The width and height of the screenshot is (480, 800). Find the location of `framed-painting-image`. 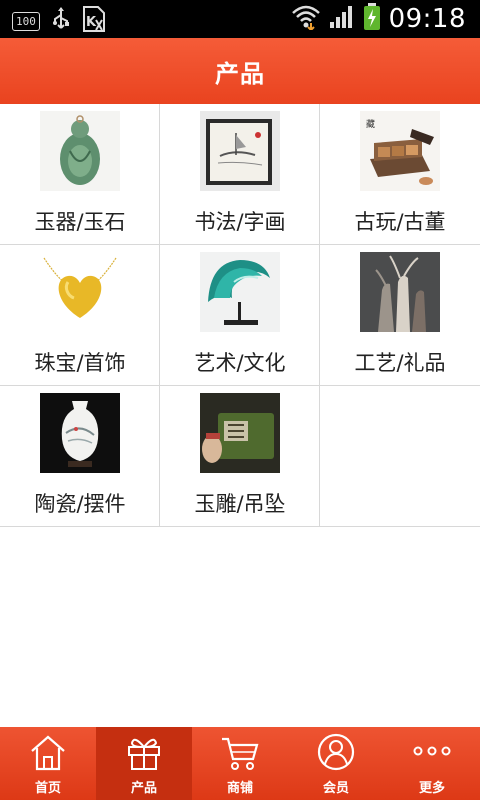

framed-painting-image is located at coordinates (240, 151).